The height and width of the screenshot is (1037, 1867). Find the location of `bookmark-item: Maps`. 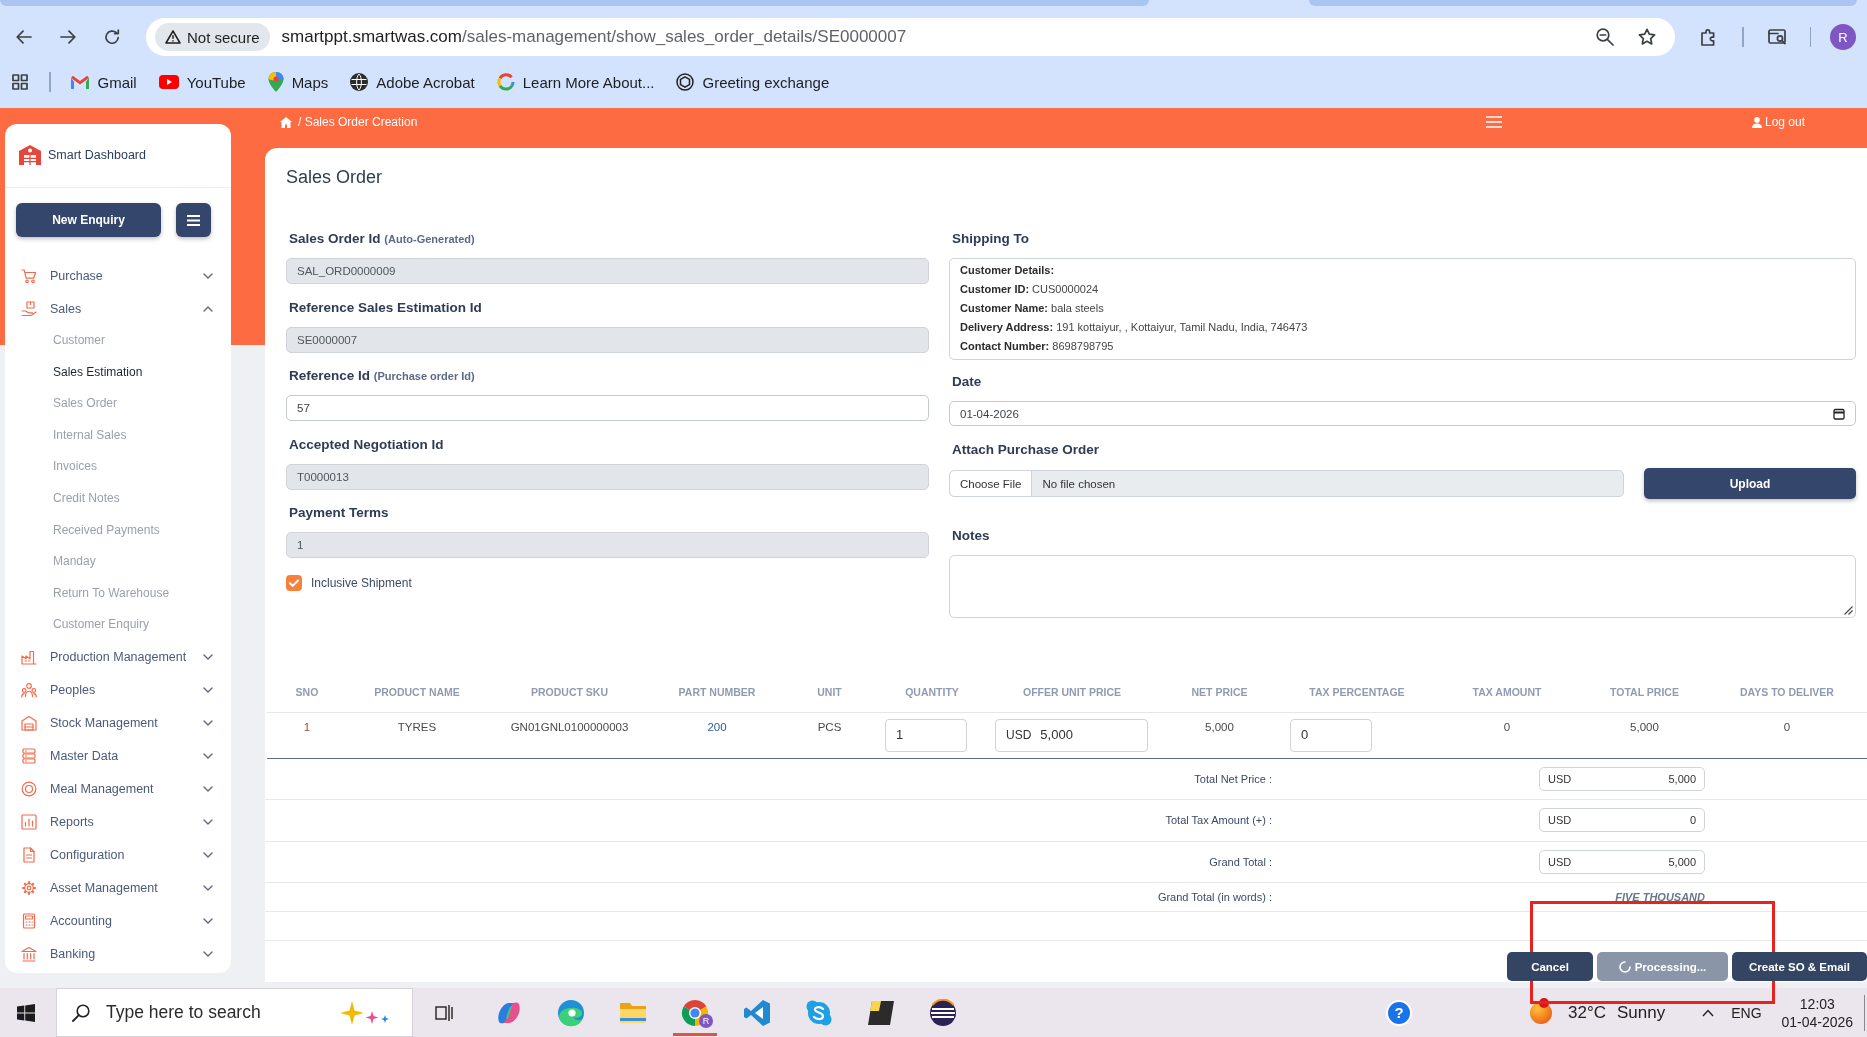

bookmark-item: Maps is located at coordinates (298, 82).